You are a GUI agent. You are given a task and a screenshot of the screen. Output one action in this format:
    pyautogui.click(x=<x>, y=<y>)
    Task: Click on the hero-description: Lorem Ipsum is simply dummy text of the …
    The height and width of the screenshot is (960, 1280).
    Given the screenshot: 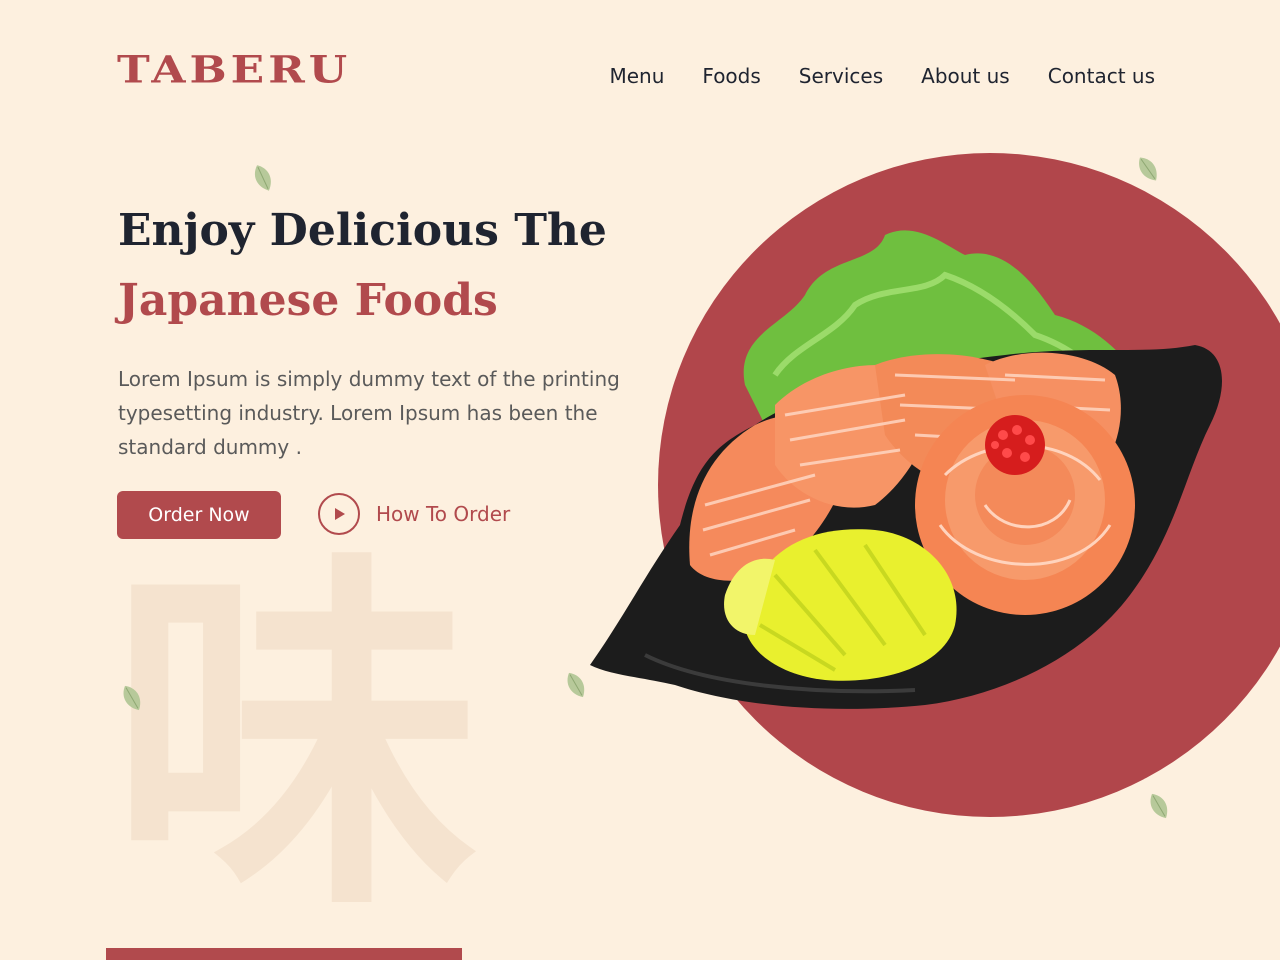 What is the action you would take?
    pyautogui.click(x=369, y=413)
    